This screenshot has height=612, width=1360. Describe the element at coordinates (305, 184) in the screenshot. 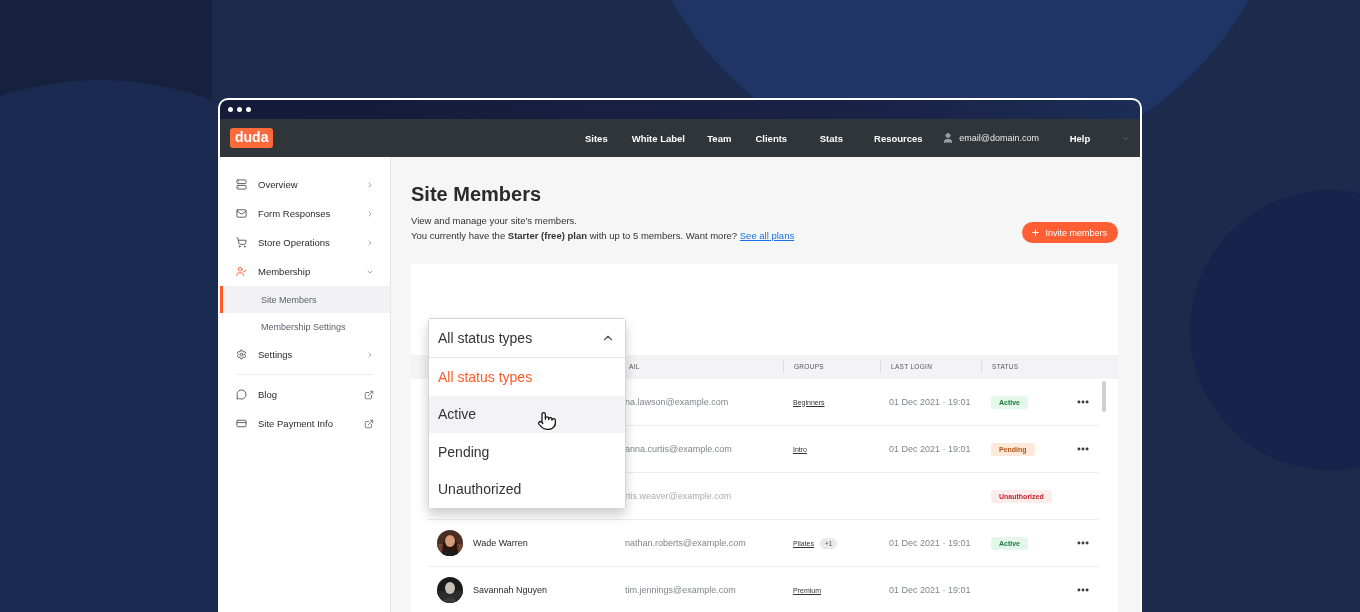

I see `sidebar-item: Overview` at that location.